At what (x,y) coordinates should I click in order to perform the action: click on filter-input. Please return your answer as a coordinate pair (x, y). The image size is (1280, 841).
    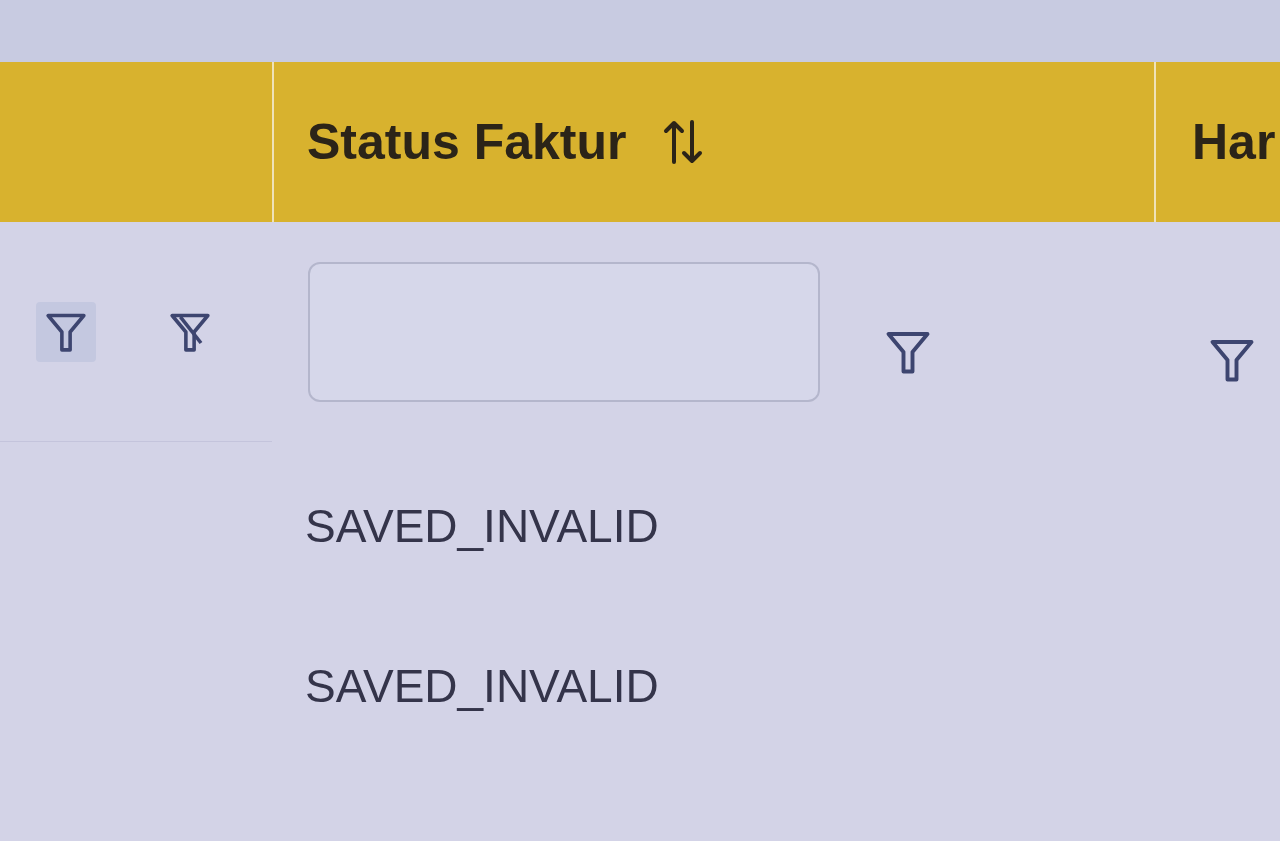
    Looking at the image, I should click on (564, 332).